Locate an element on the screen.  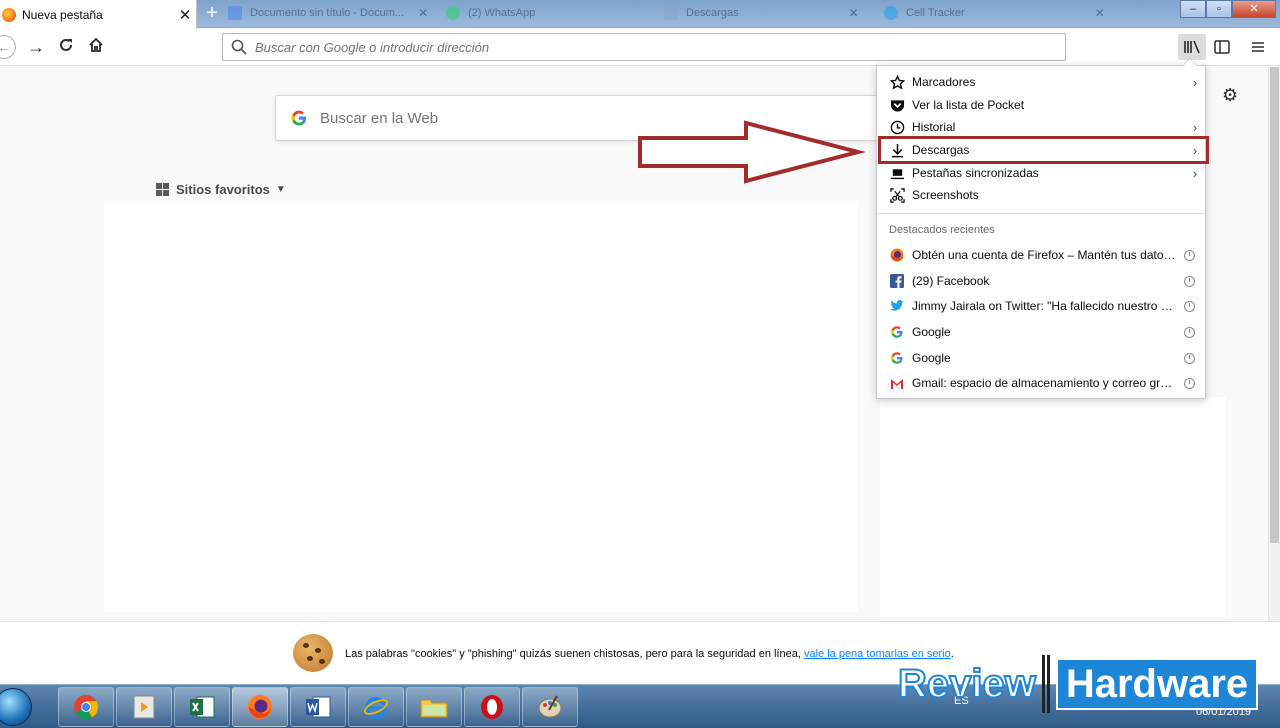
sidebar-button is located at coordinates (1222, 47).